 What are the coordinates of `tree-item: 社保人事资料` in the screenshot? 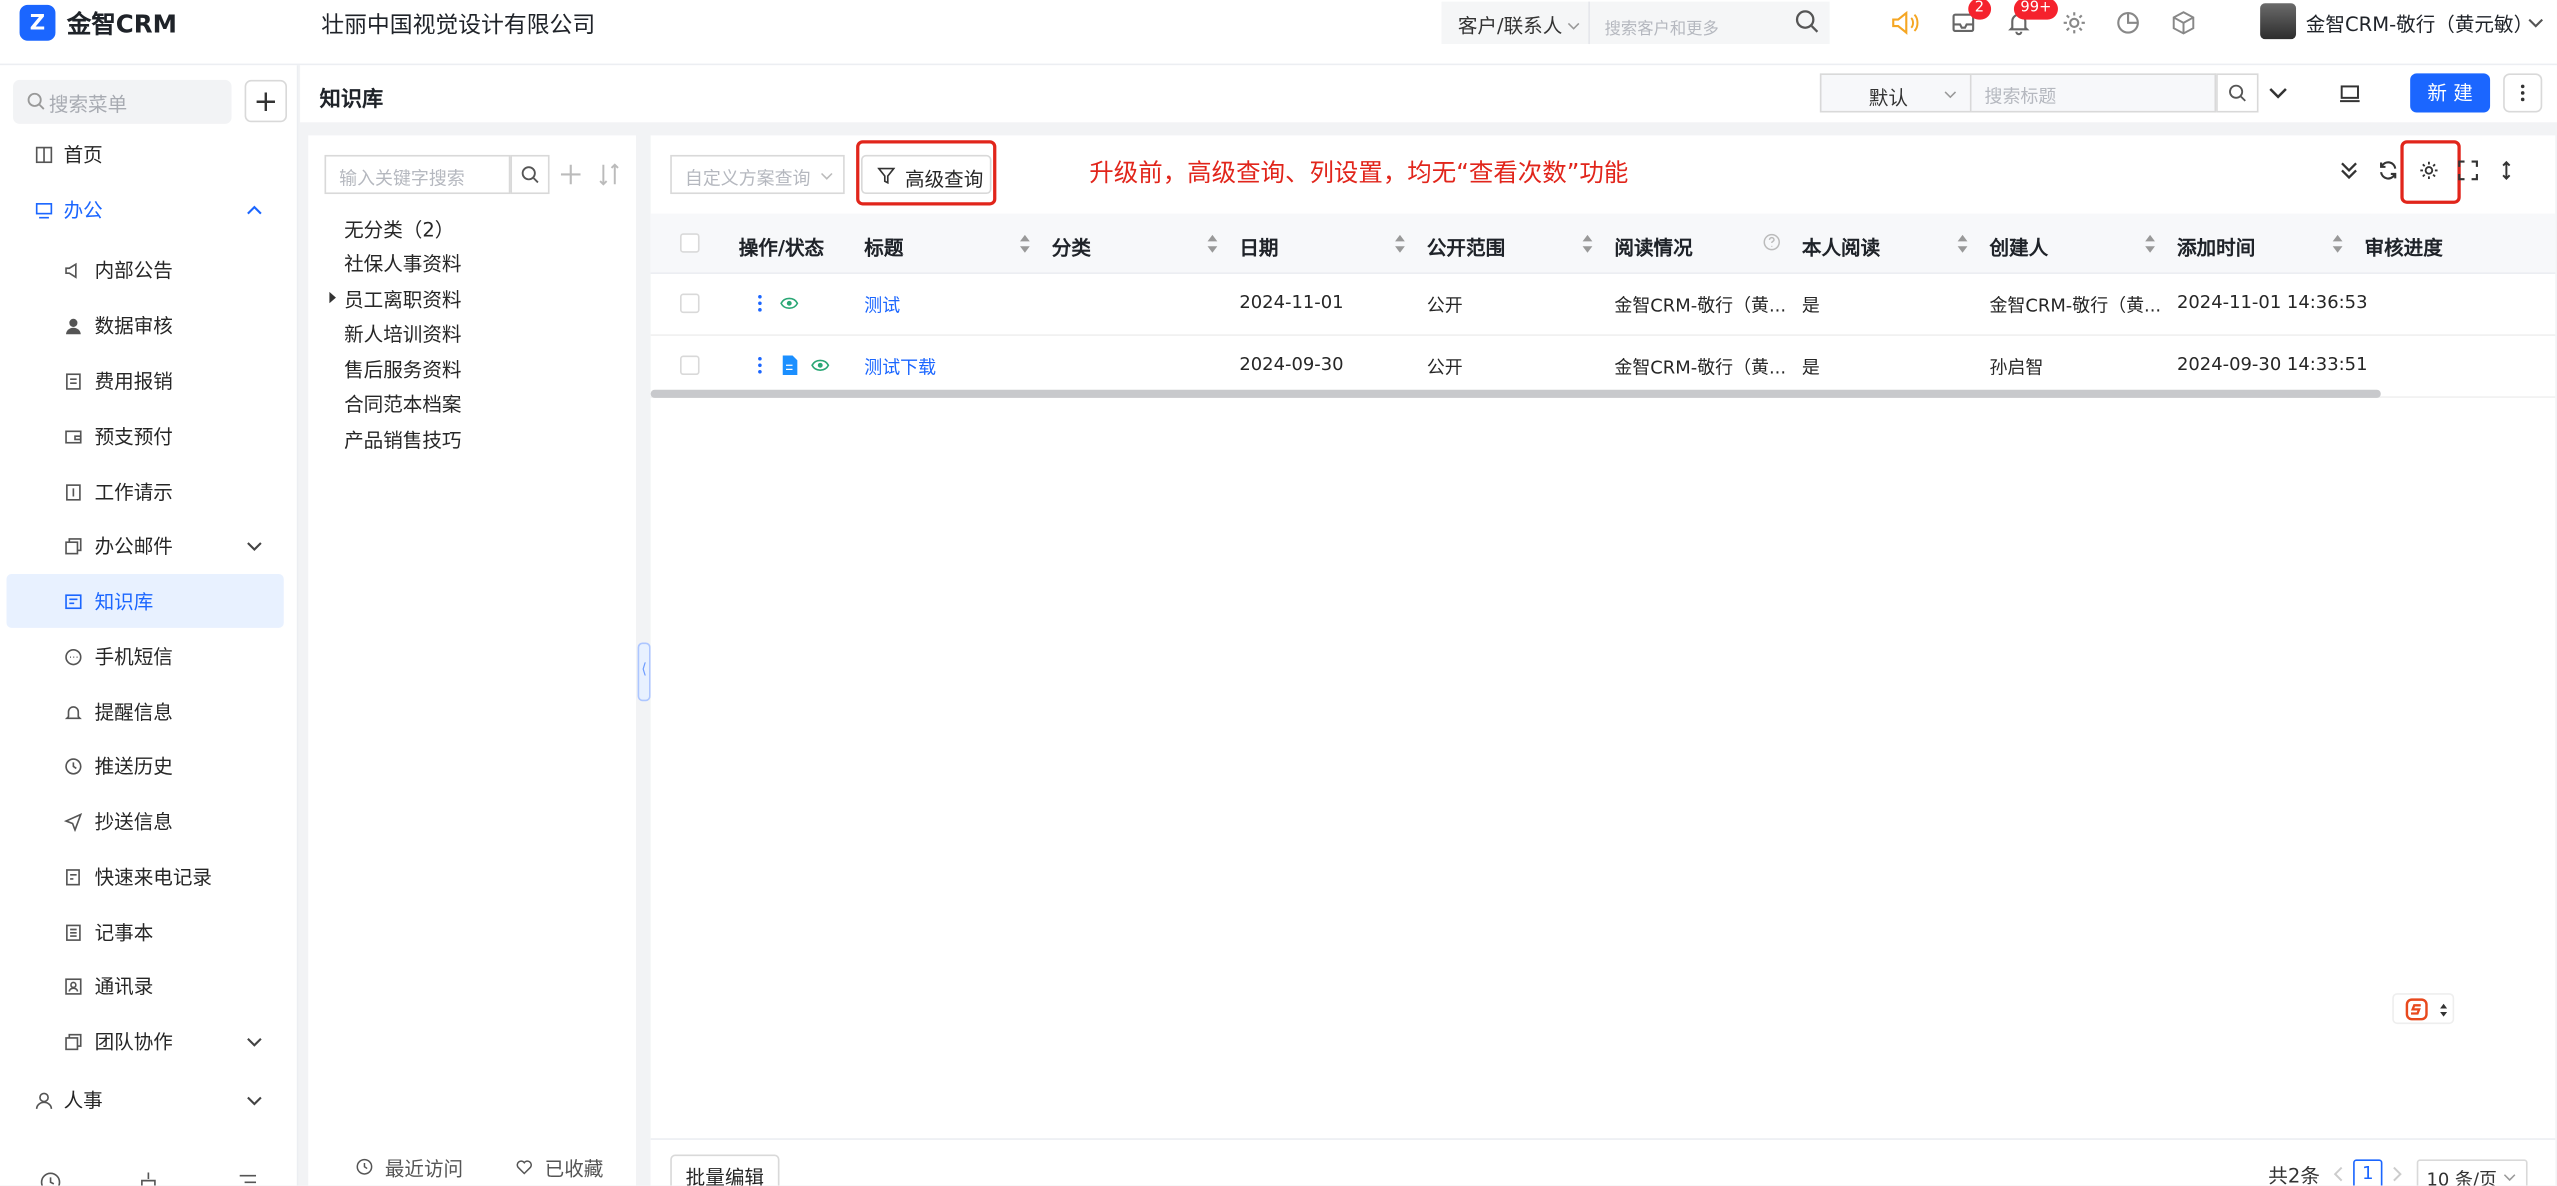 It's located at (402, 263).